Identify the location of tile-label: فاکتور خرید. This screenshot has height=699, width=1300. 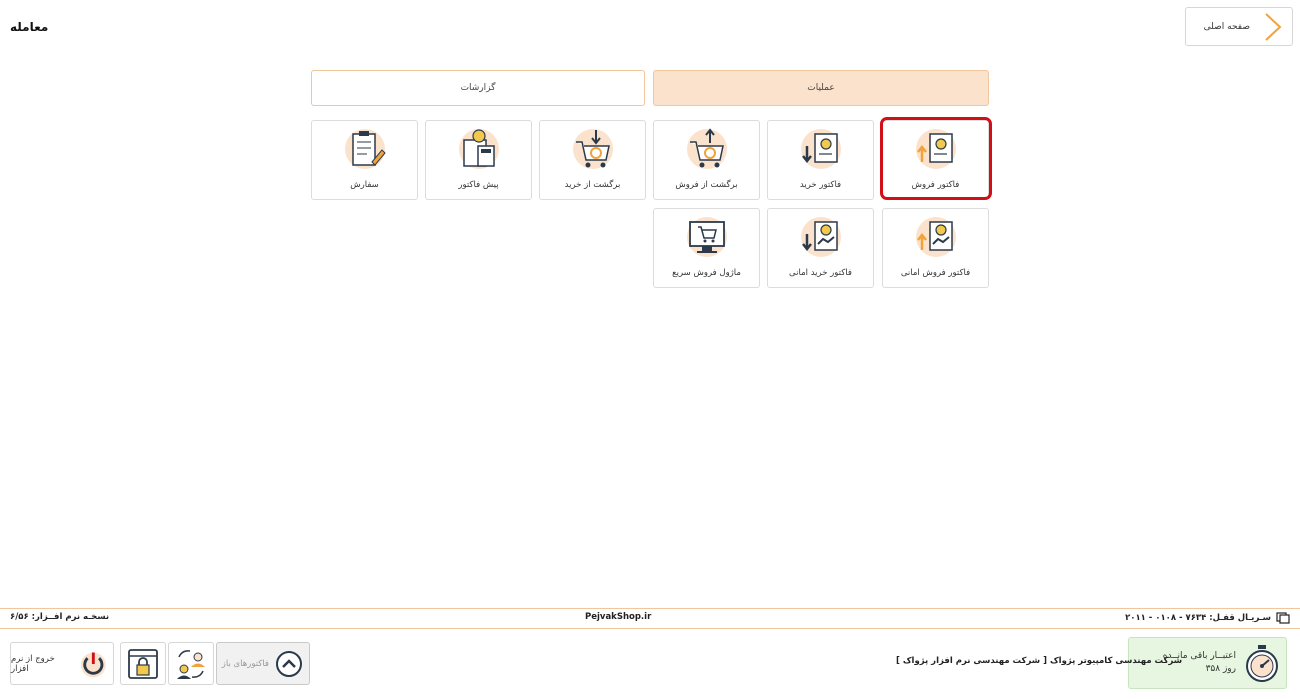
(820, 185).